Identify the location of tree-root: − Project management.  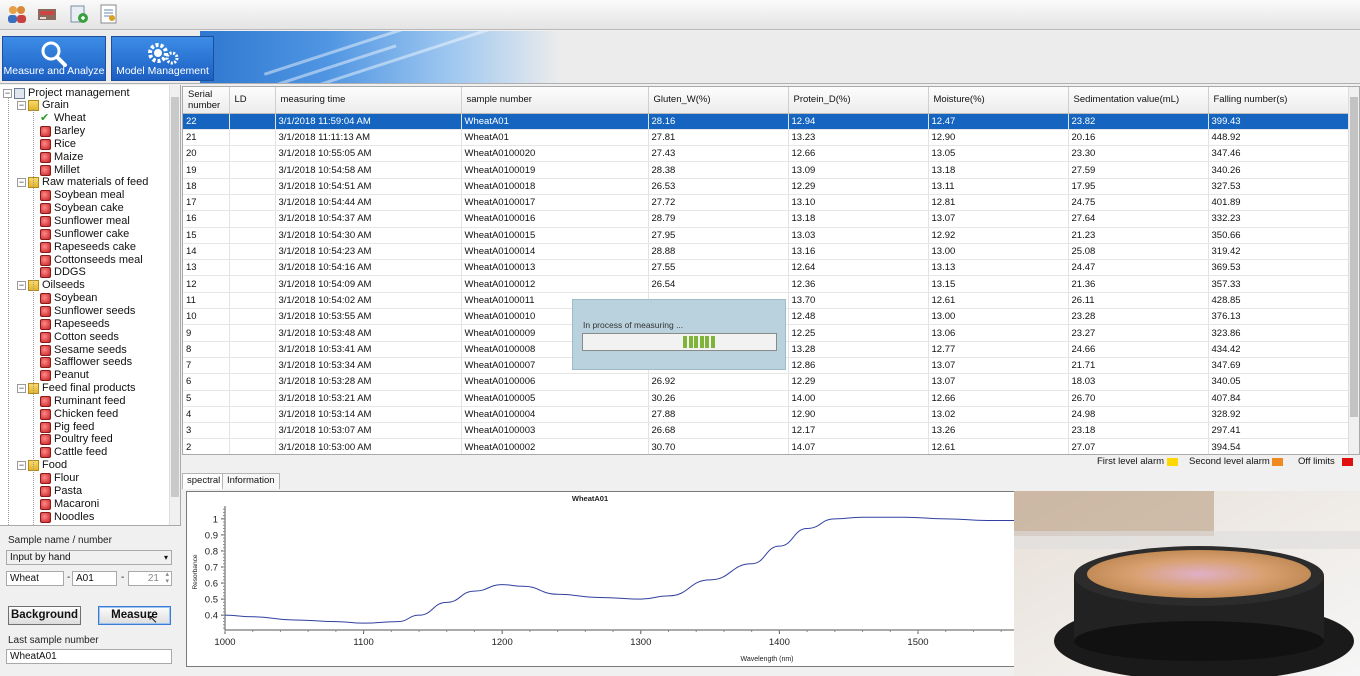
(85, 93).